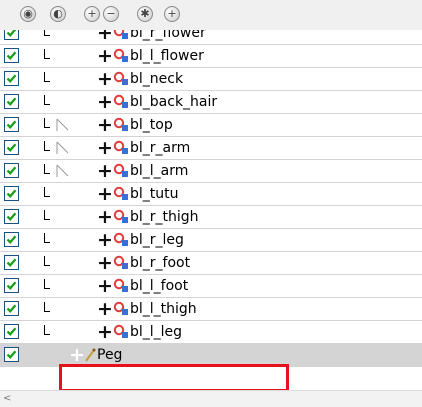 The image size is (422, 407). What do you see at coordinates (211, 398) in the screenshot?
I see `horizontal-scrollbar: <` at bounding box center [211, 398].